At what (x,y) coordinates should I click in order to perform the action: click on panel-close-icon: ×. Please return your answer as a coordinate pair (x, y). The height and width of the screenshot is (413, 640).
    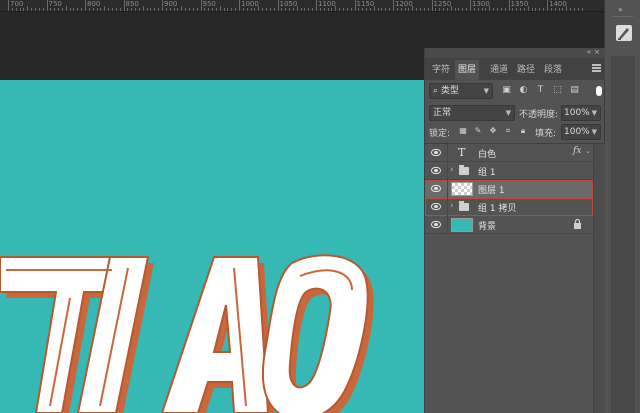
    Looking at the image, I should click on (597, 52).